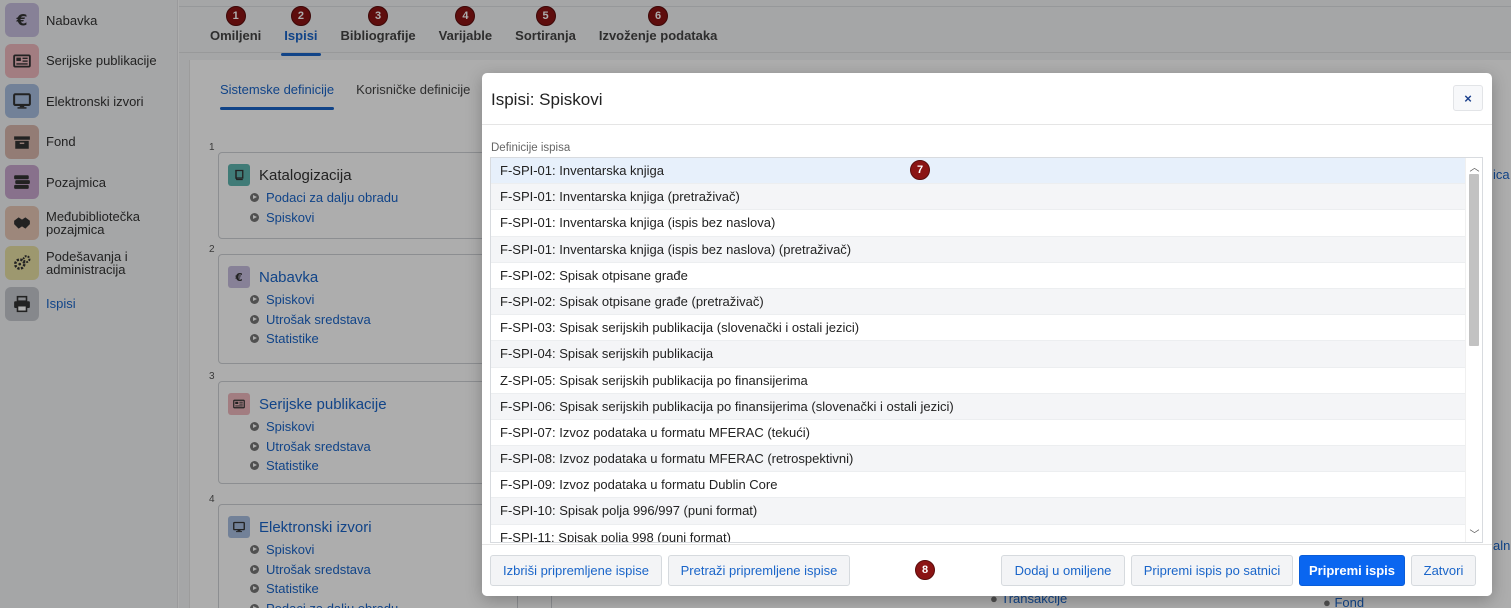 This screenshot has height=608, width=1511. Describe the element at coordinates (576, 570) in the screenshot. I see `delete-prepared-button: Izbriši pripremljene ispise` at that location.